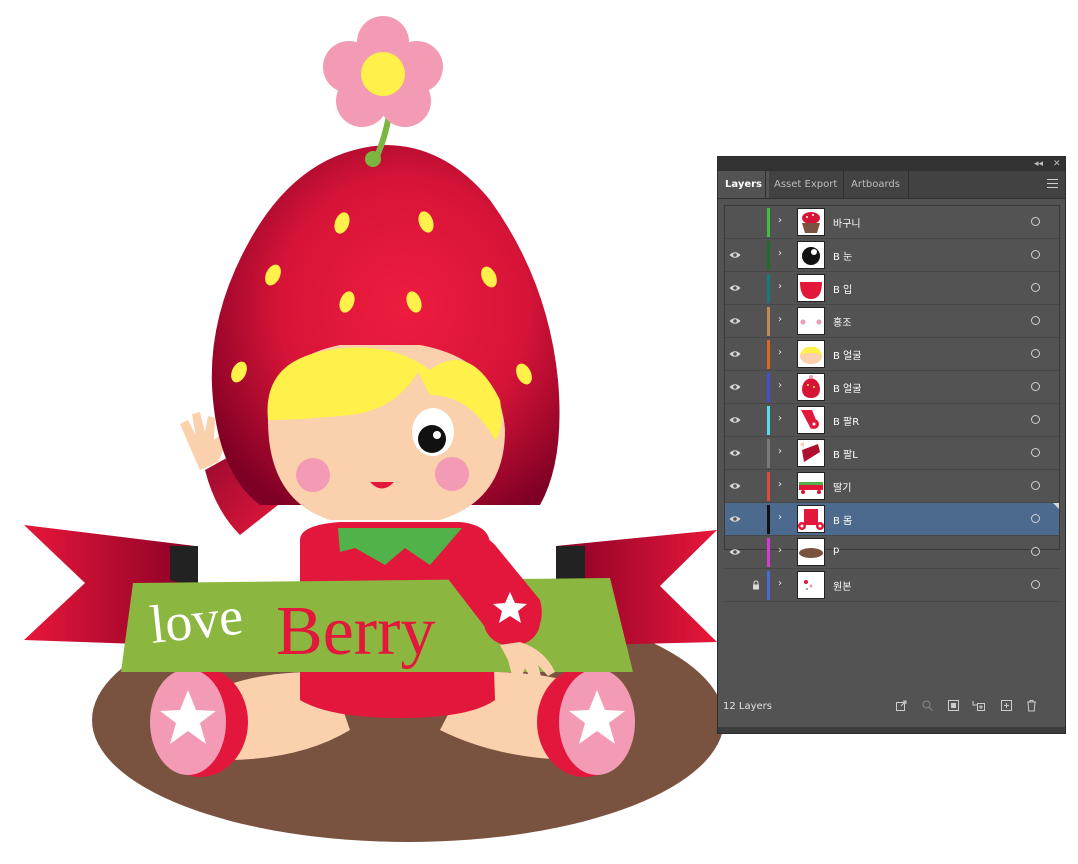 This screenshot has height=864, width=1078. What do you see at coordinates (892, 552) in the screenshot?
I see `layer-row: › p` at bounding box center [892, 552].